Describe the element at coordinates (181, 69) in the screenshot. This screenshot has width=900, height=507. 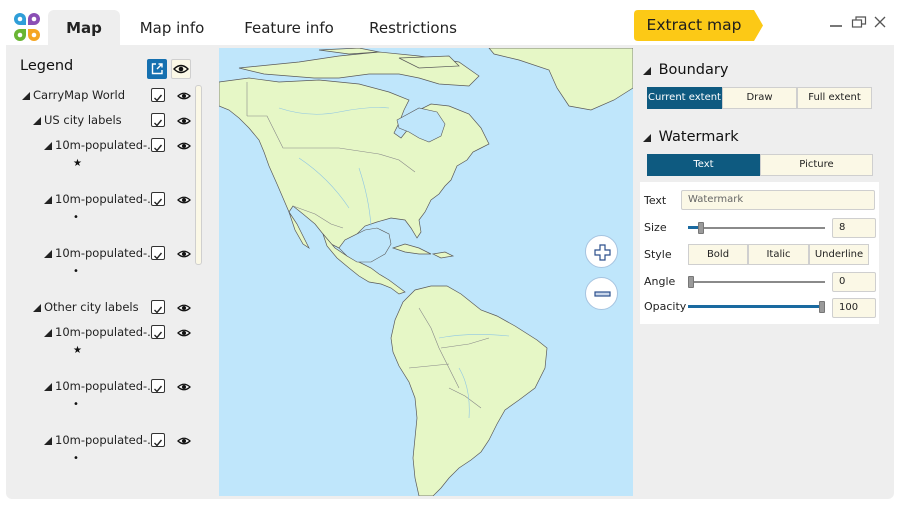
I see `legend-visibility-button` at that location.